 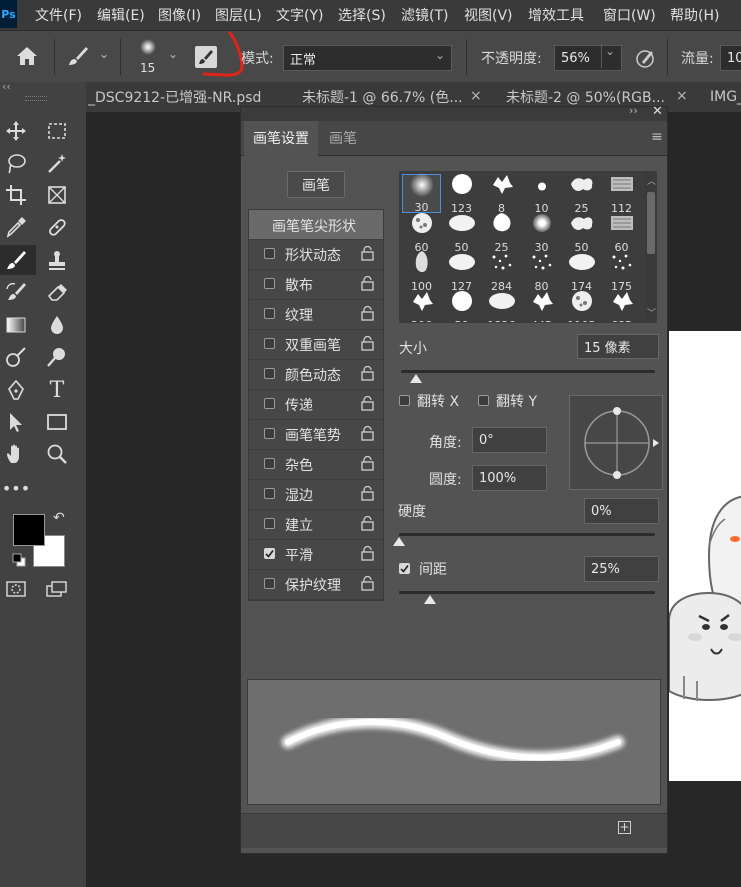 What do you see at coordinates (316, 345) in the screenshot?
I see `brush-option-item: 双重画笔` at bounding box center [316, 345].